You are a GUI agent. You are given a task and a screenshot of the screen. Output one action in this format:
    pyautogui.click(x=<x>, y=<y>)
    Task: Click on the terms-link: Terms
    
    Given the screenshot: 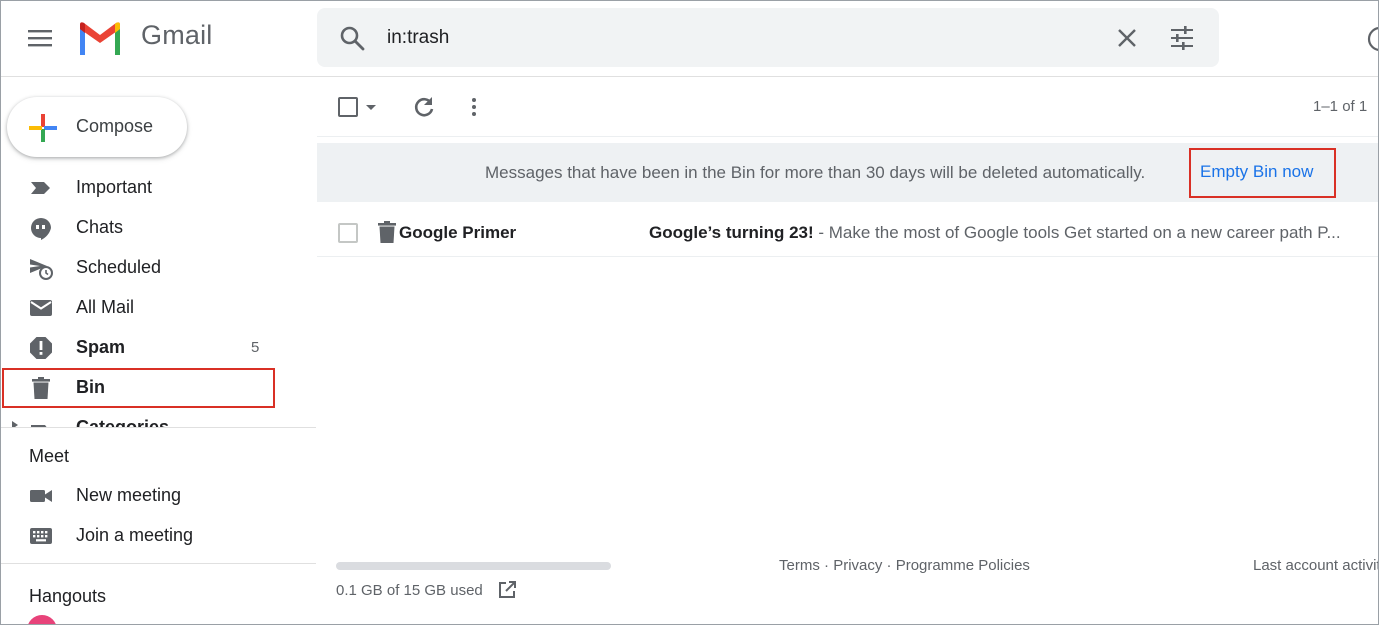 What is the action you would take?
    pyautogui.click(x=799, y=565)
    